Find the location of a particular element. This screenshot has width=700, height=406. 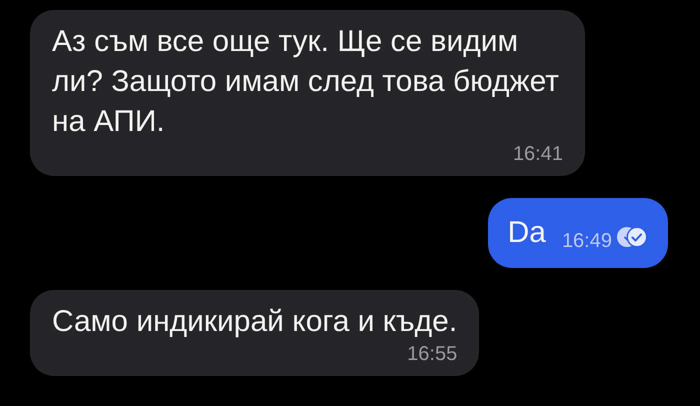

message-text: Da is located at coordinates (527, 233).